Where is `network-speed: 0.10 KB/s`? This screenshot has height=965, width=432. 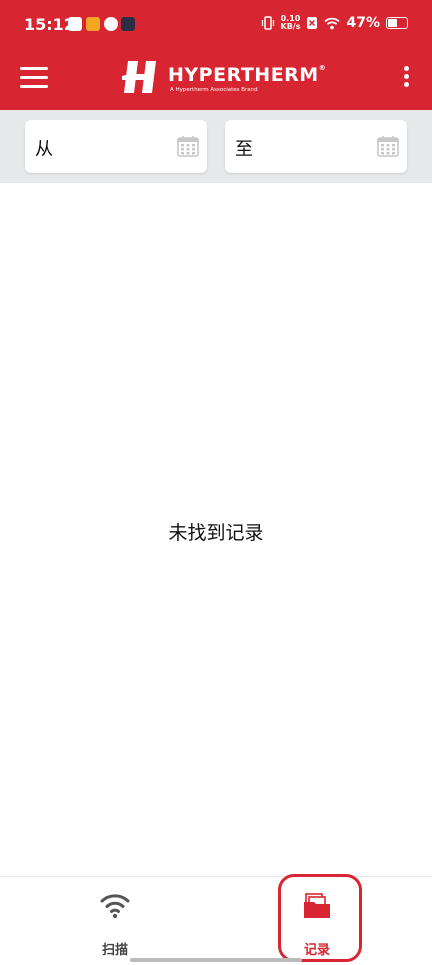
network-speed: 0.10 KB/s is located at coordinates (291, 23).